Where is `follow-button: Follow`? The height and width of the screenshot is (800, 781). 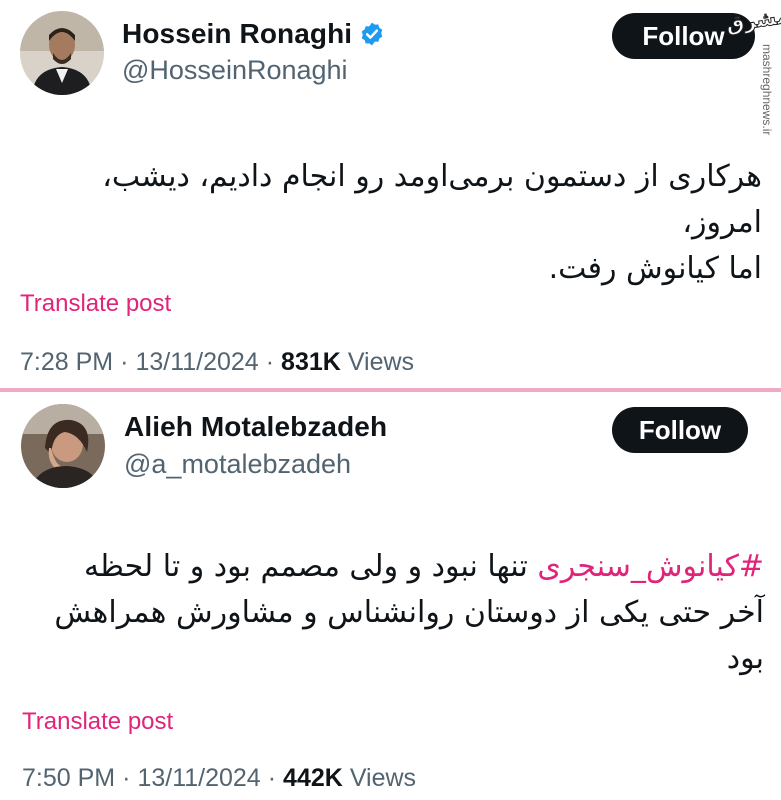
follow-button: Follow is located at coordinates (680, 430).